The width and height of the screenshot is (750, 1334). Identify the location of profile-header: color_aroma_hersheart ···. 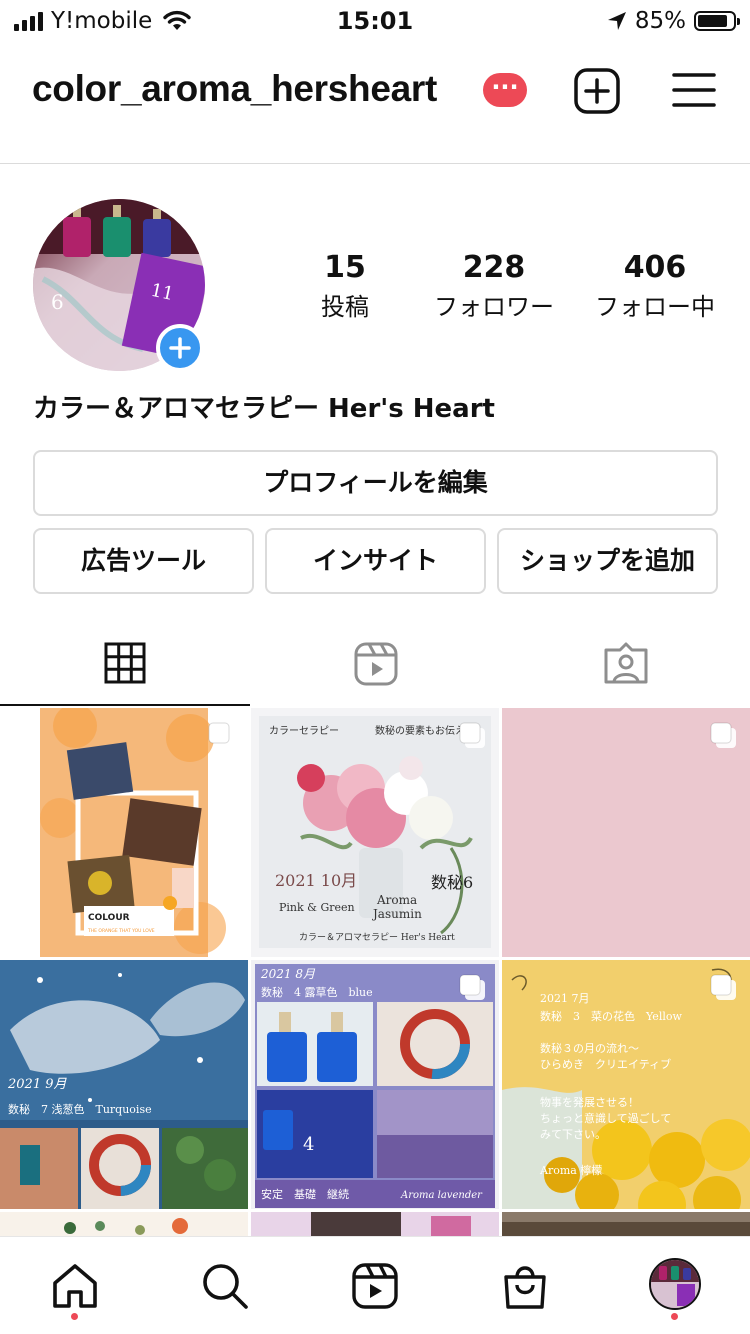
(375, 92).